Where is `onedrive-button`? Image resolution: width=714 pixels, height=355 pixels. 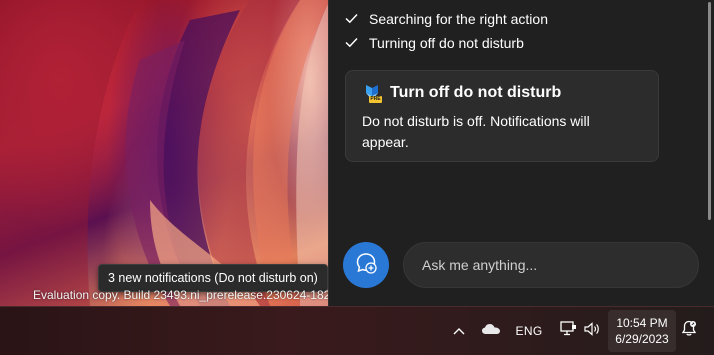
onedrive-button is located at coordinates (491, 331).